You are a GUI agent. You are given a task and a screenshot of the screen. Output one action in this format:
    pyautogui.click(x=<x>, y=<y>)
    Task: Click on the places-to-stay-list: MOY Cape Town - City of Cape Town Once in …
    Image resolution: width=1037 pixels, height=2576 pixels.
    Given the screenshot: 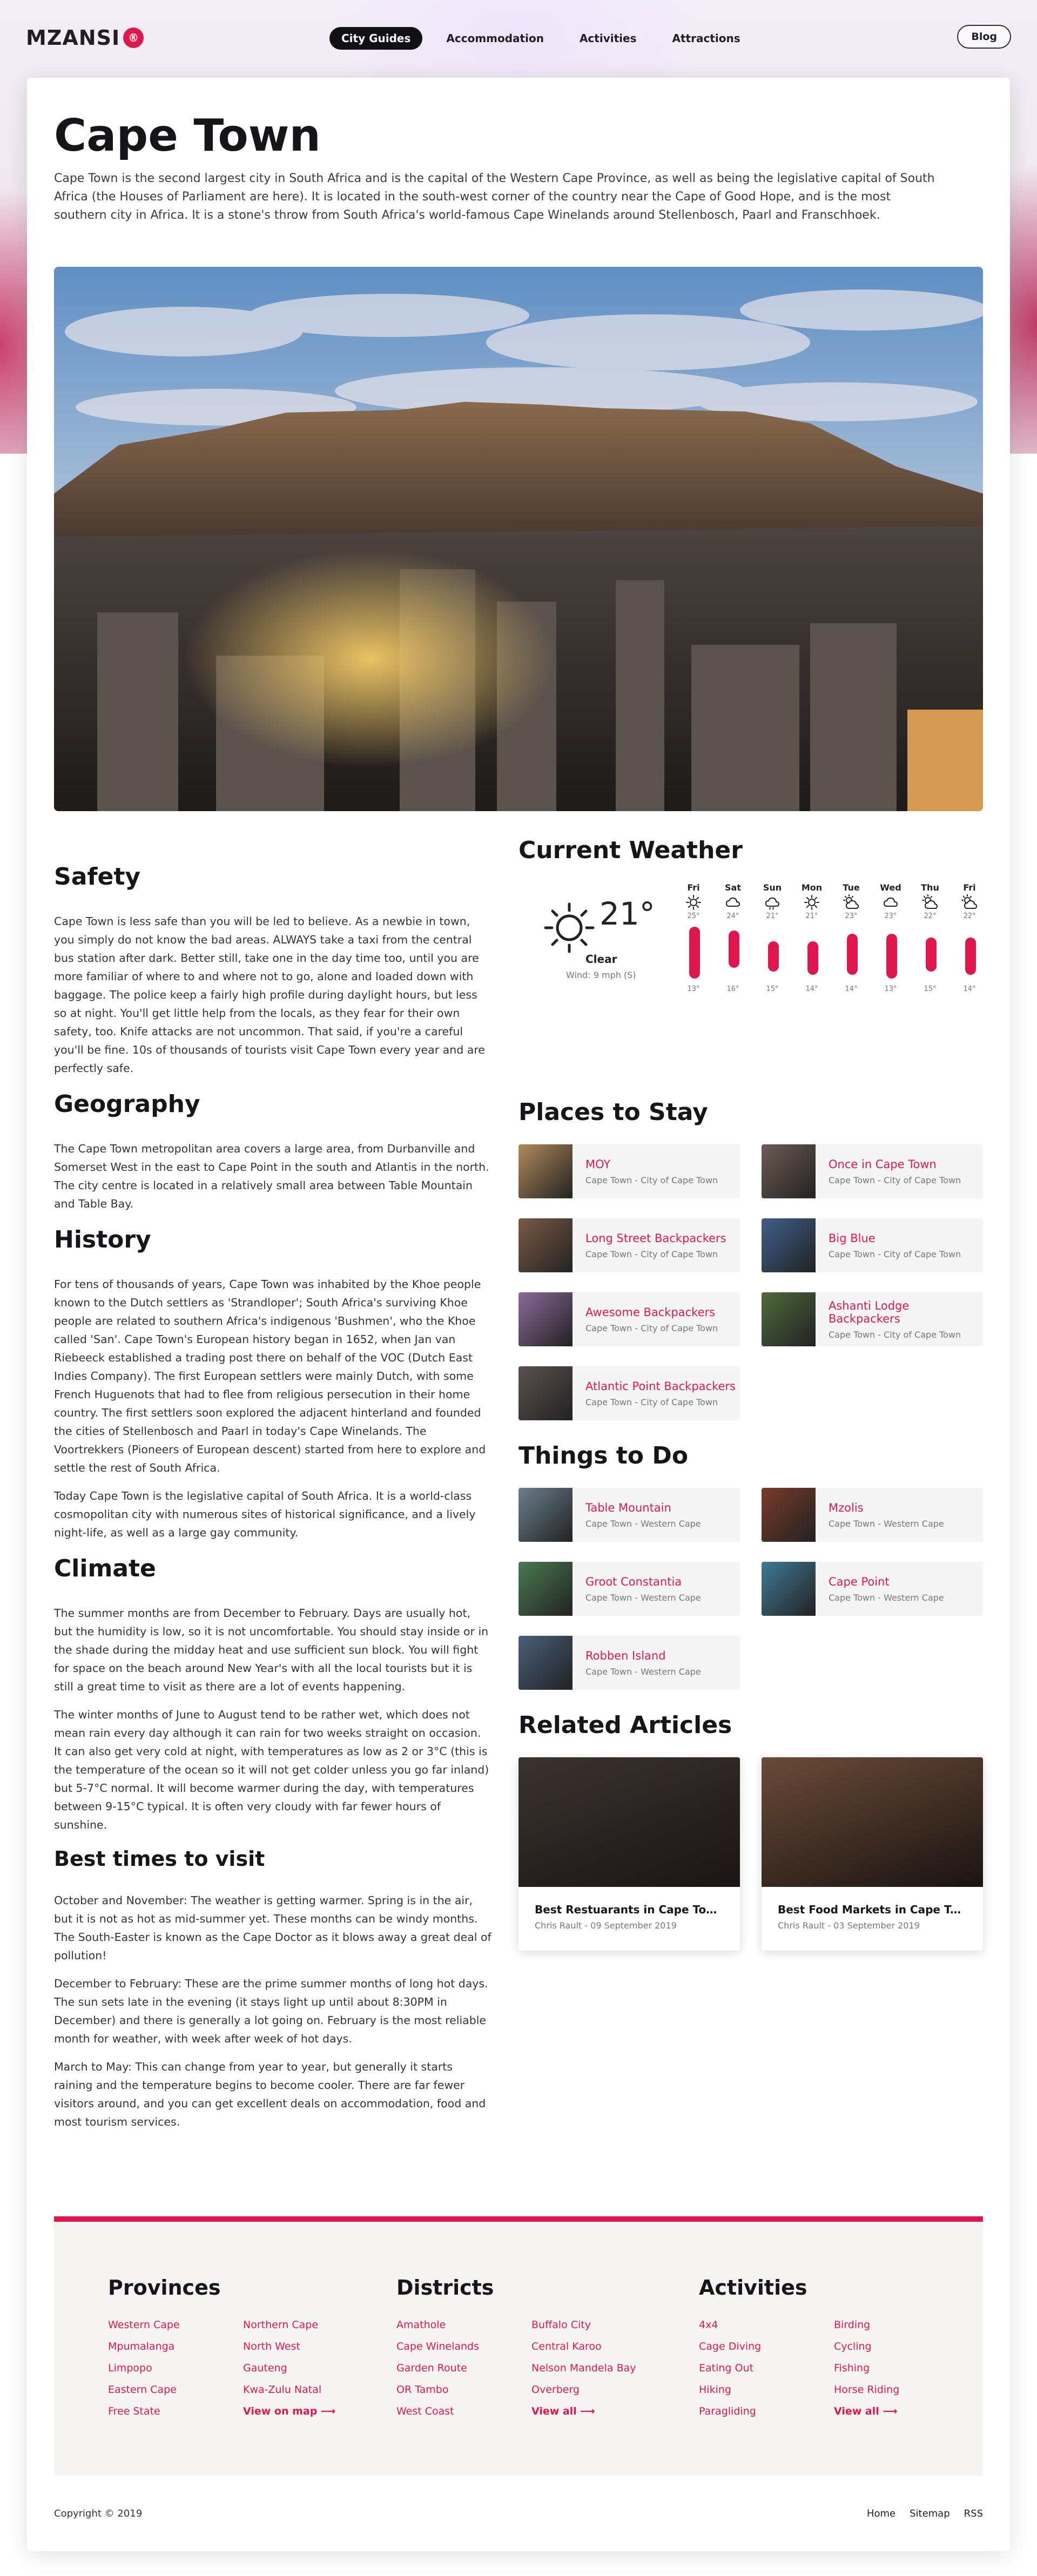 What is the action you would take?
    pyautogui.click(x=750, y=1282)
    